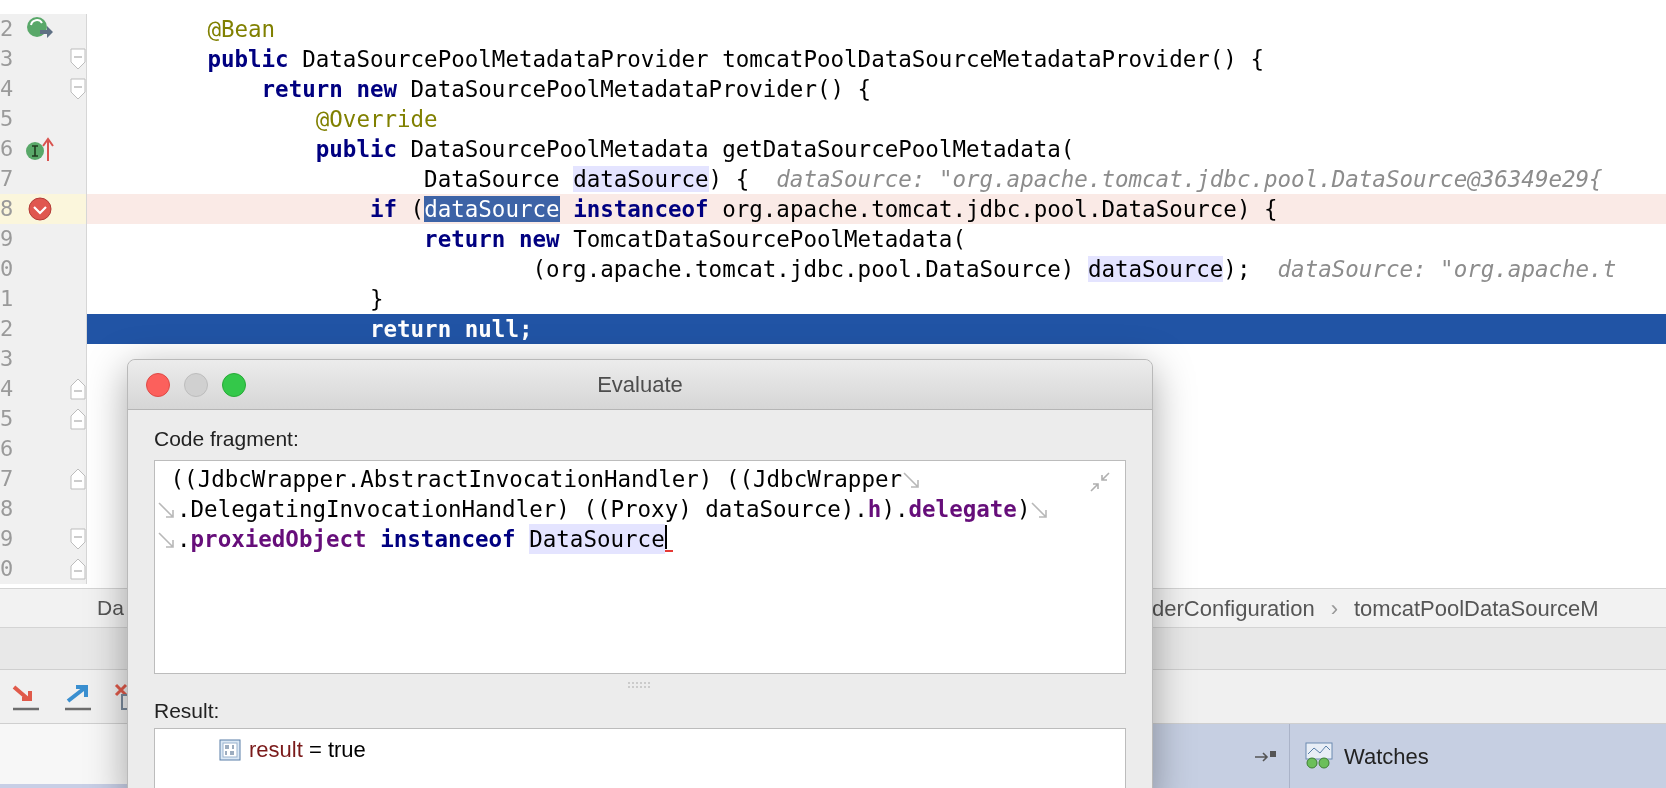 The width and height of the screenshot is (1666, 788). I want to click on inline-value-hint: dataSource: "org.apache.tomcat.jdbc.pool.DataSource@36349e29{, so click(1189, 179).